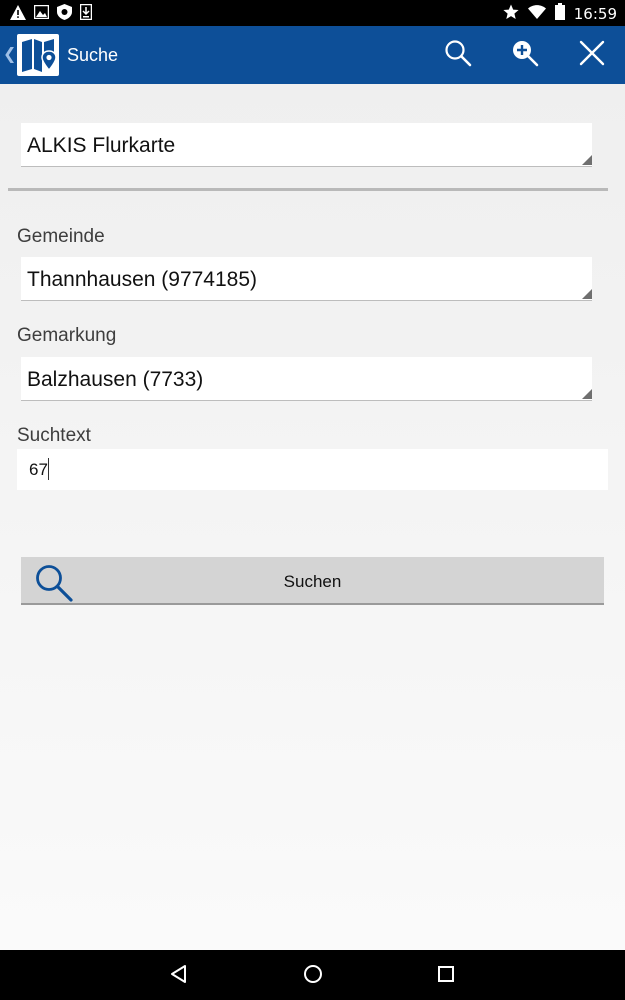 This screenshot has height=1000, width=625. Describe the element at coordinates (142, 279) in the screenshot. I see `gemeinde-dropdown-value: Thannhausen (9774185)` at that location.